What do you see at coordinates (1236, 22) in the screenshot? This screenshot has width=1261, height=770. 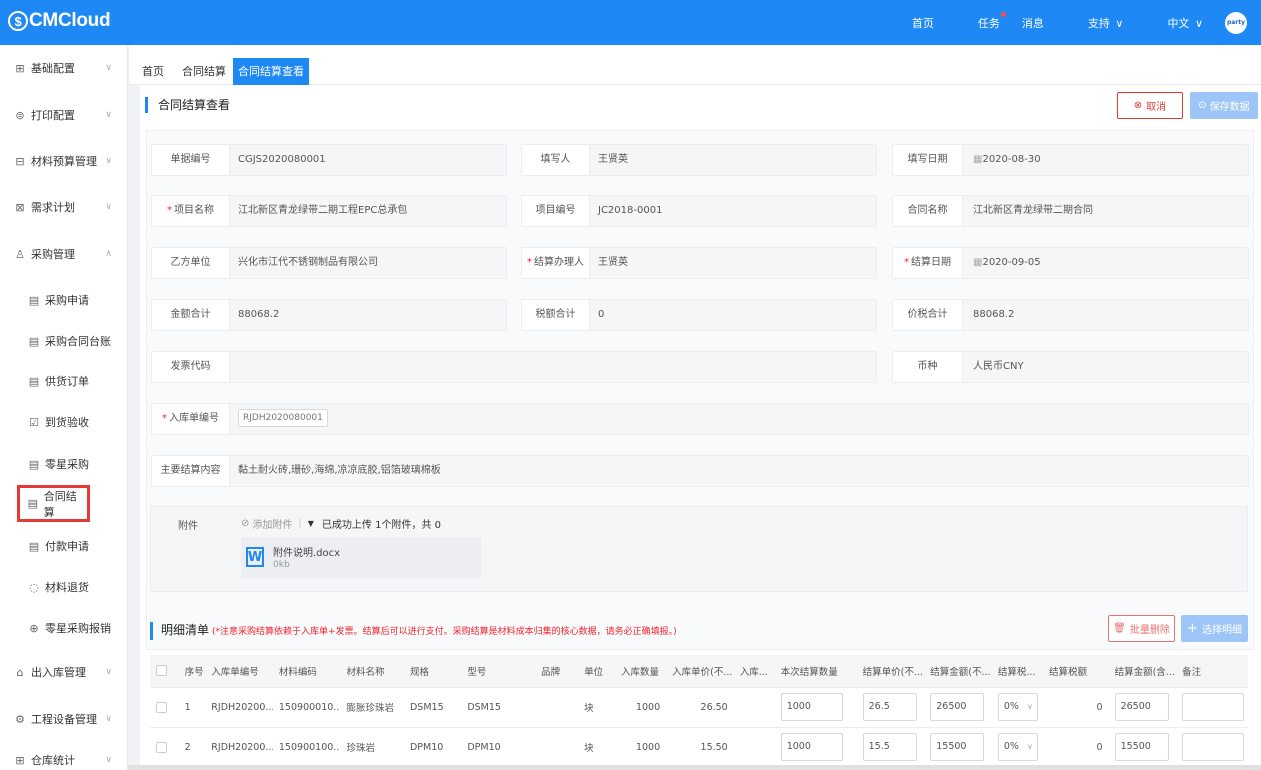 I see `avatar: party` at bounding box center [1236, 22].